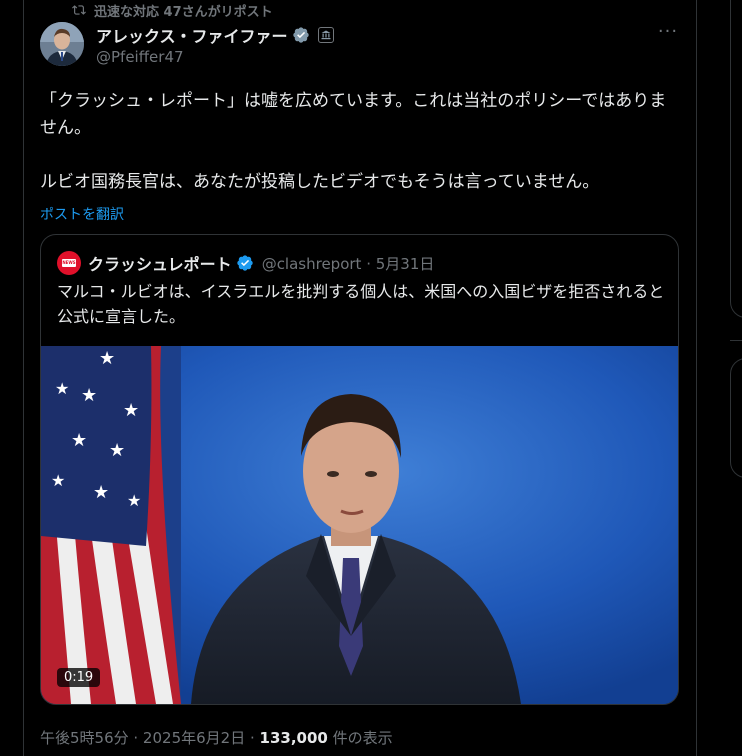  I want to click on tweet-meta: 午後5時56分 · 2025年6月2日 · 133,000 件の表示, so click(216, 737).